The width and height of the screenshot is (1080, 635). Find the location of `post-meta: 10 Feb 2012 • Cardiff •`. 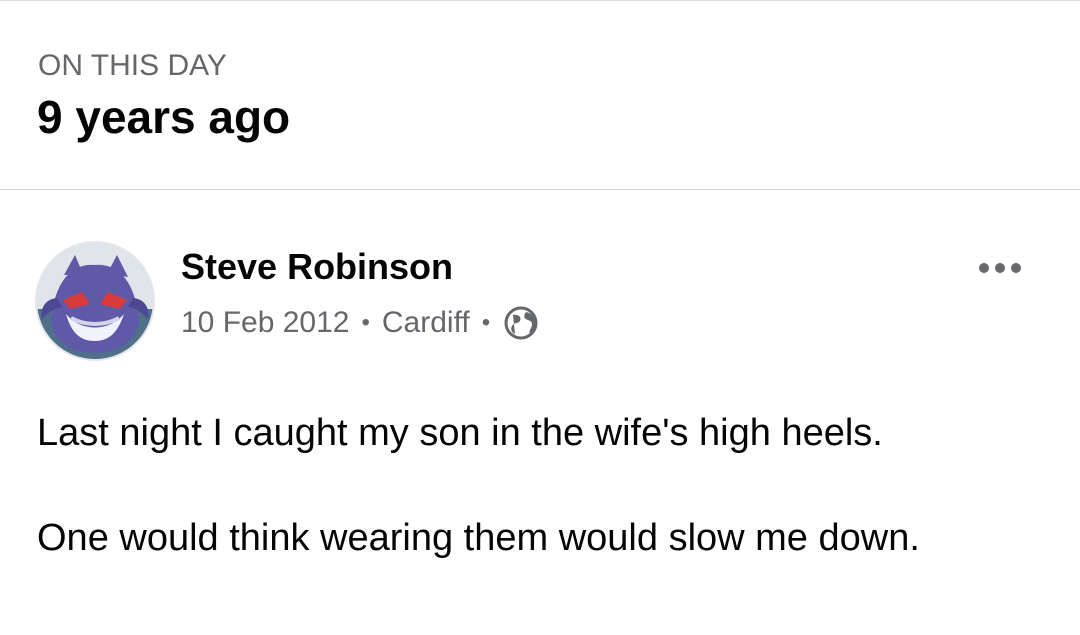

post-meta: 10 Feb 2012 • Cardiff • is located at coordinates (359, 323).